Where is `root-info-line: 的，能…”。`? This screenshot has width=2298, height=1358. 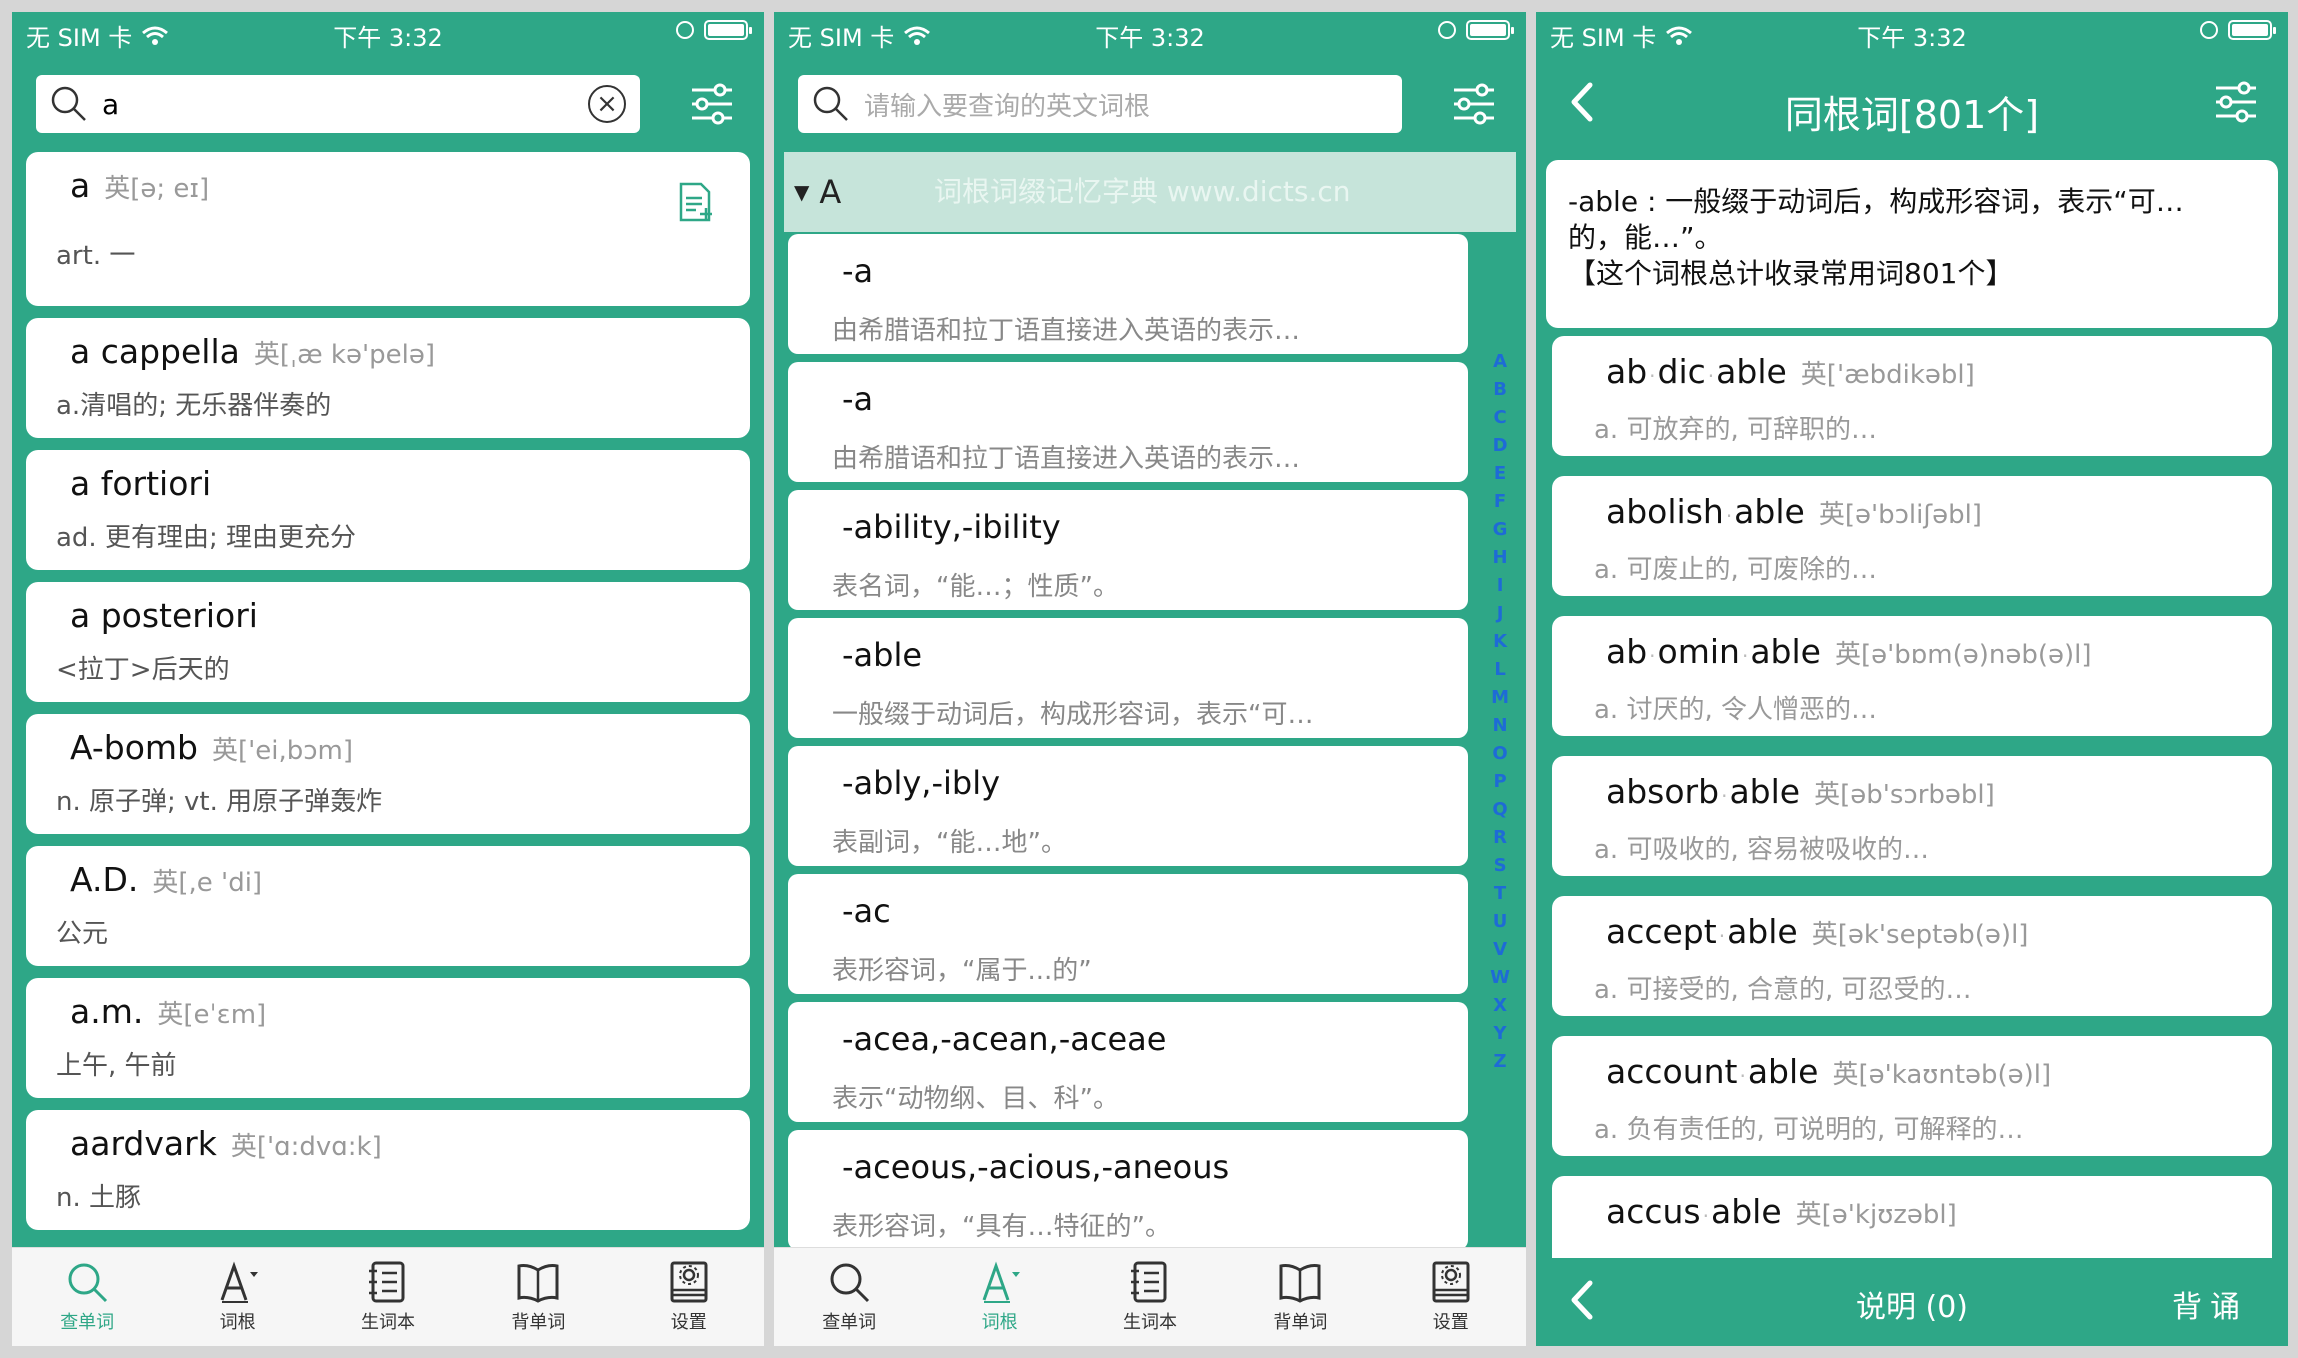 root-info-line: 的，能…”。 is located at coordinates (1645, 237).